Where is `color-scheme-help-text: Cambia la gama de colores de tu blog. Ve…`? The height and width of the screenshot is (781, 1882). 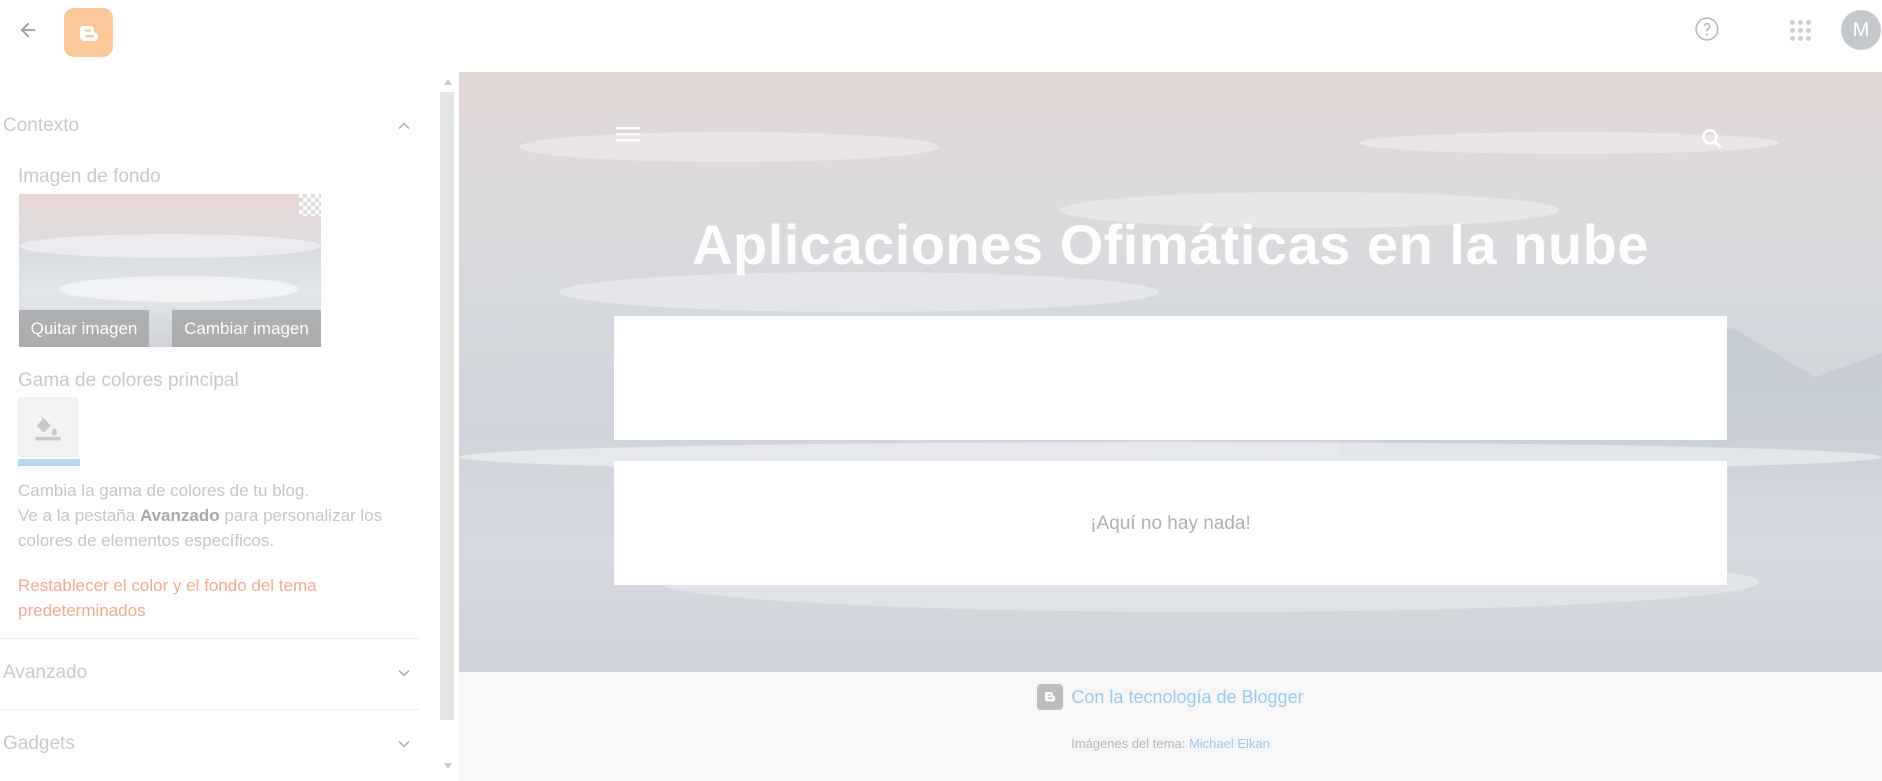
color-scheme-help-text: Cambia la gama de colores de tu blog. Ve… is located at coordinates (208, 515).